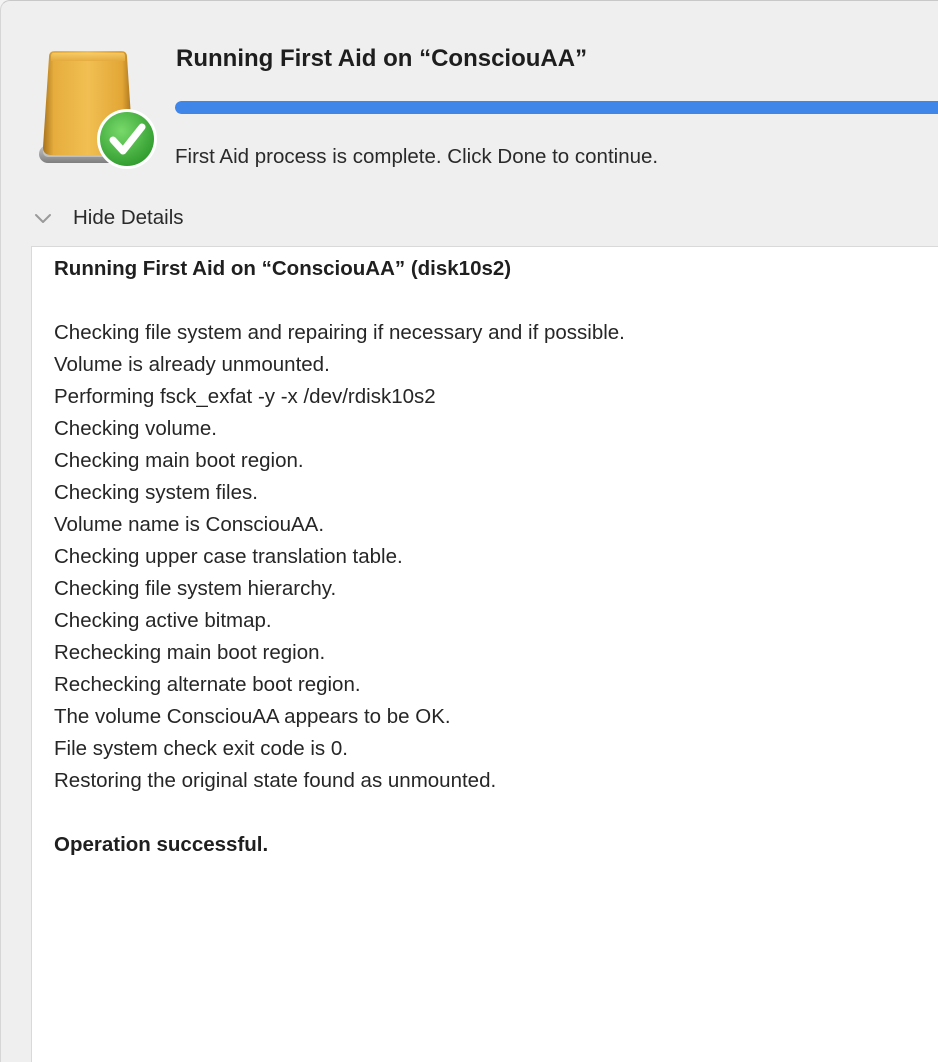  I want to click on progress-bar, so click(556, 107).